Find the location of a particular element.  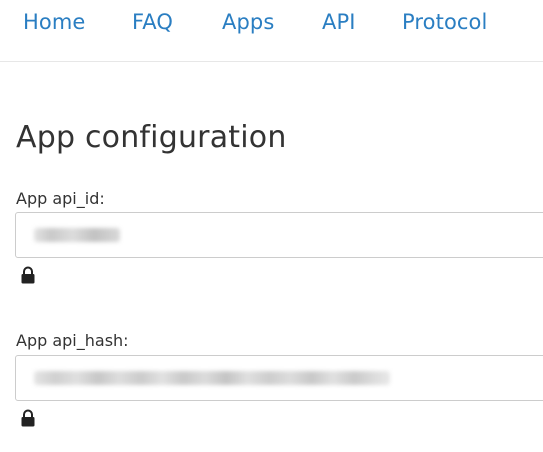

top-nav: Home FAQ Apps API Protocol is located at coordinates (271, 31).